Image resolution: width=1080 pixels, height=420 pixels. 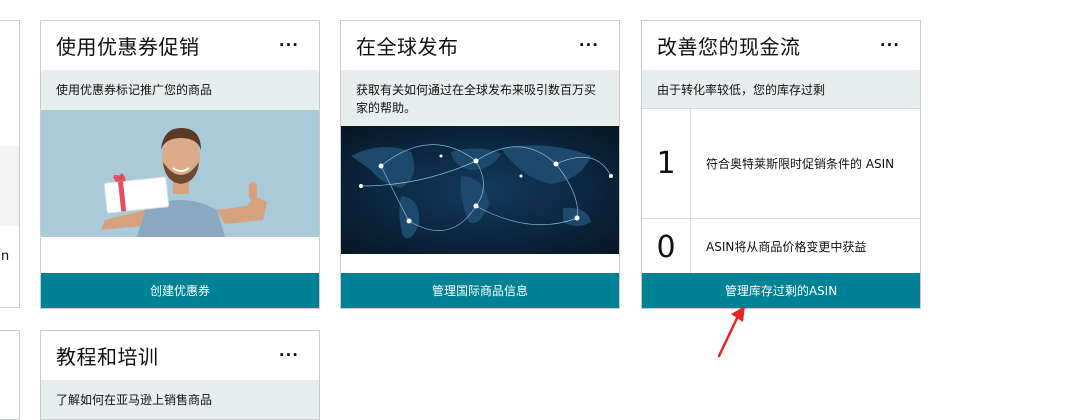 What do you see at coordinates (480, 45) in the screenshot?
I see `global-card-header: 在全球发布` at bounding box center [480, 45].